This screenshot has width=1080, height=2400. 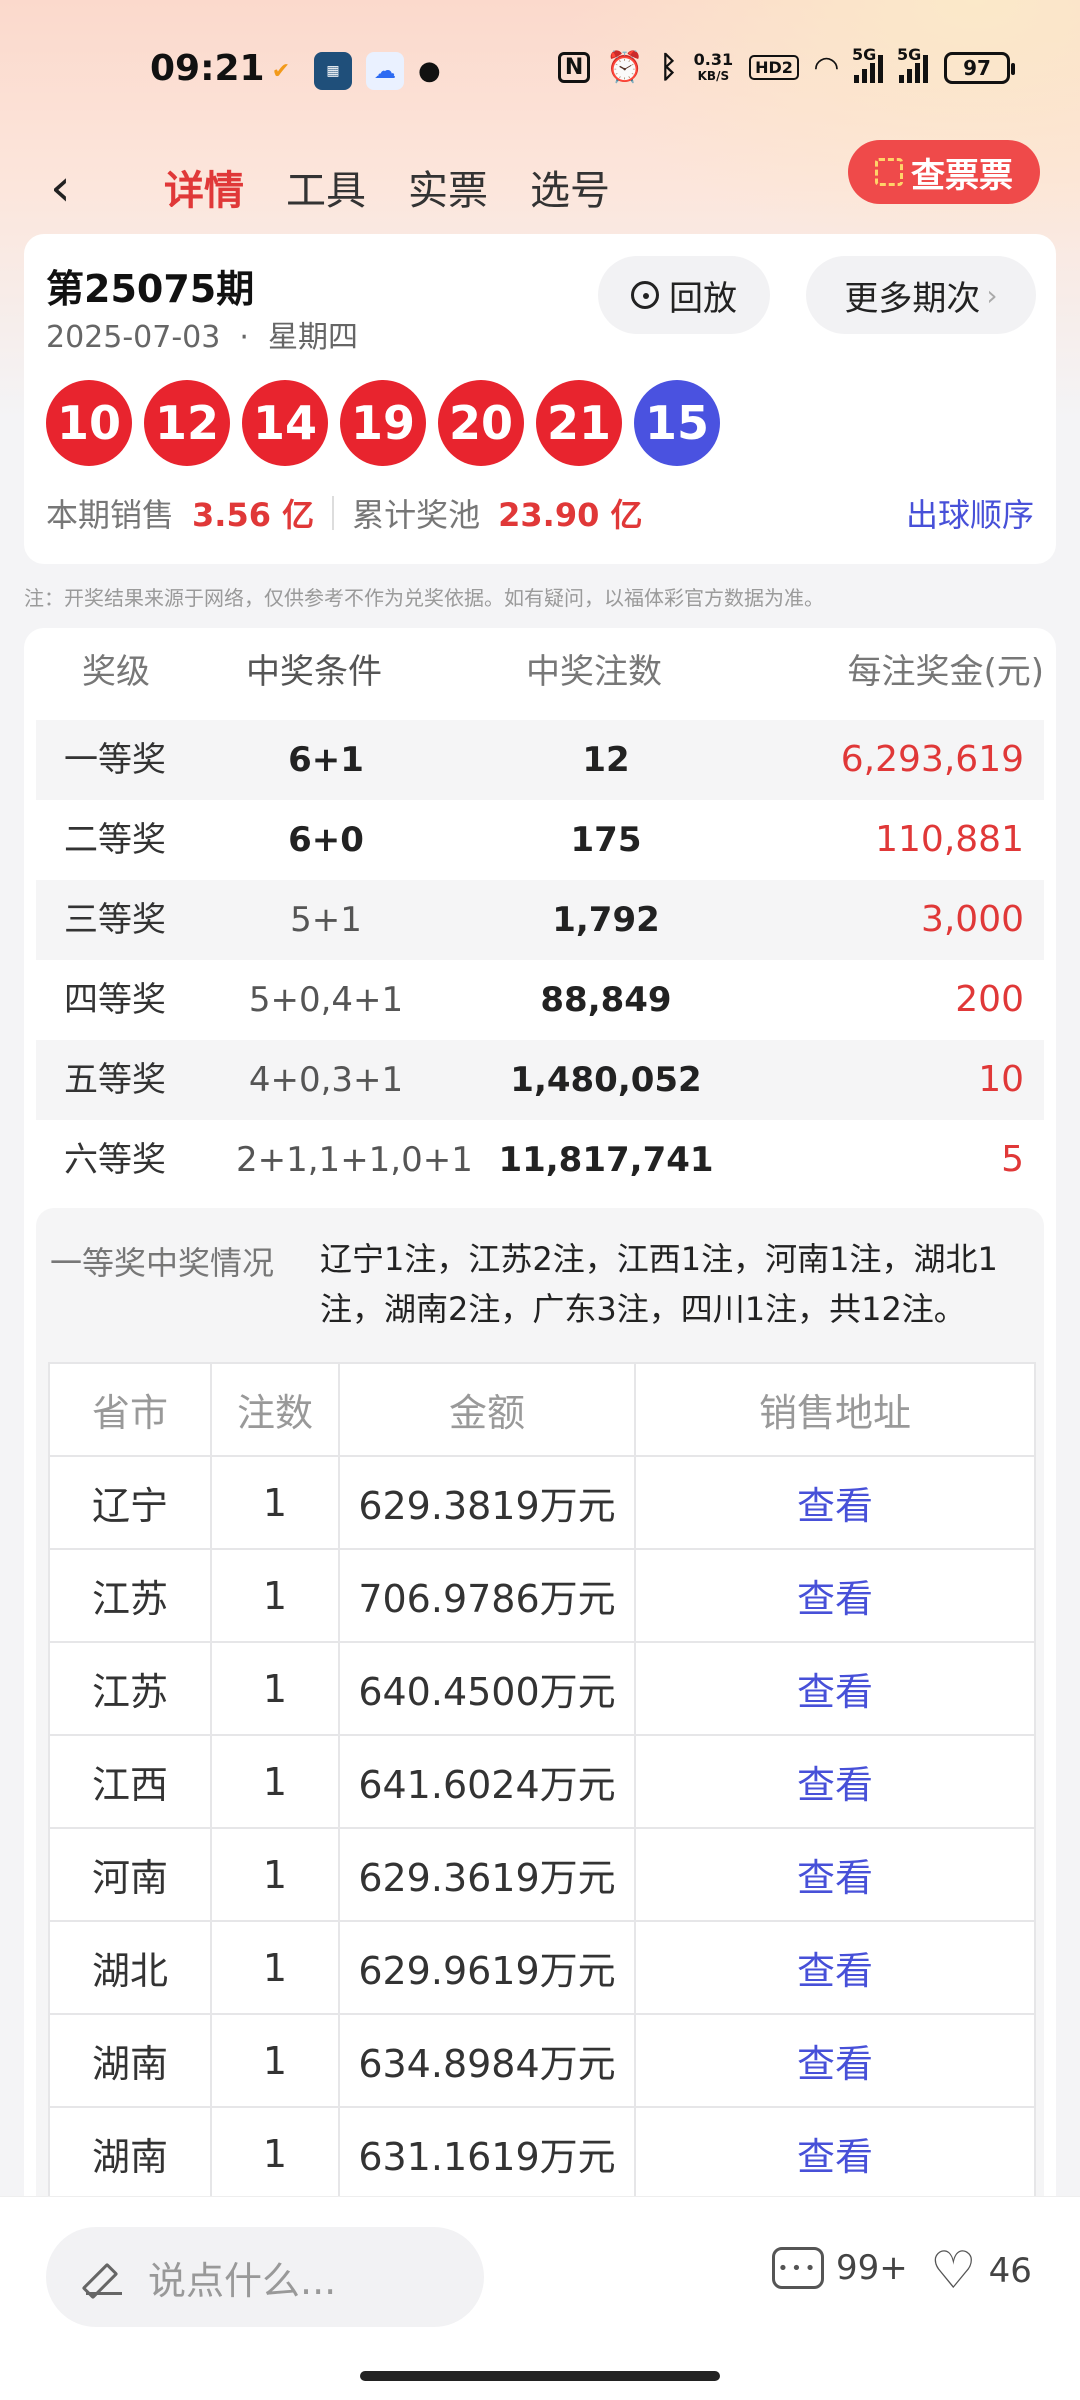 What do you see at coordinates (150, 289) in the screenshot?
I see `issue-number: 第25075期` at bounding box center [150, 289].